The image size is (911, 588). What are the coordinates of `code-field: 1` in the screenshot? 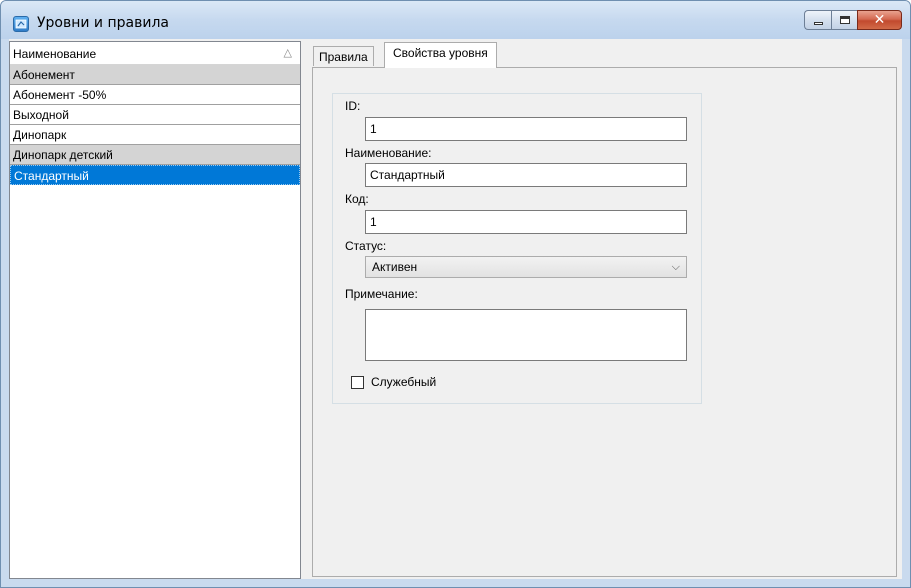 It's located at (526, 222).